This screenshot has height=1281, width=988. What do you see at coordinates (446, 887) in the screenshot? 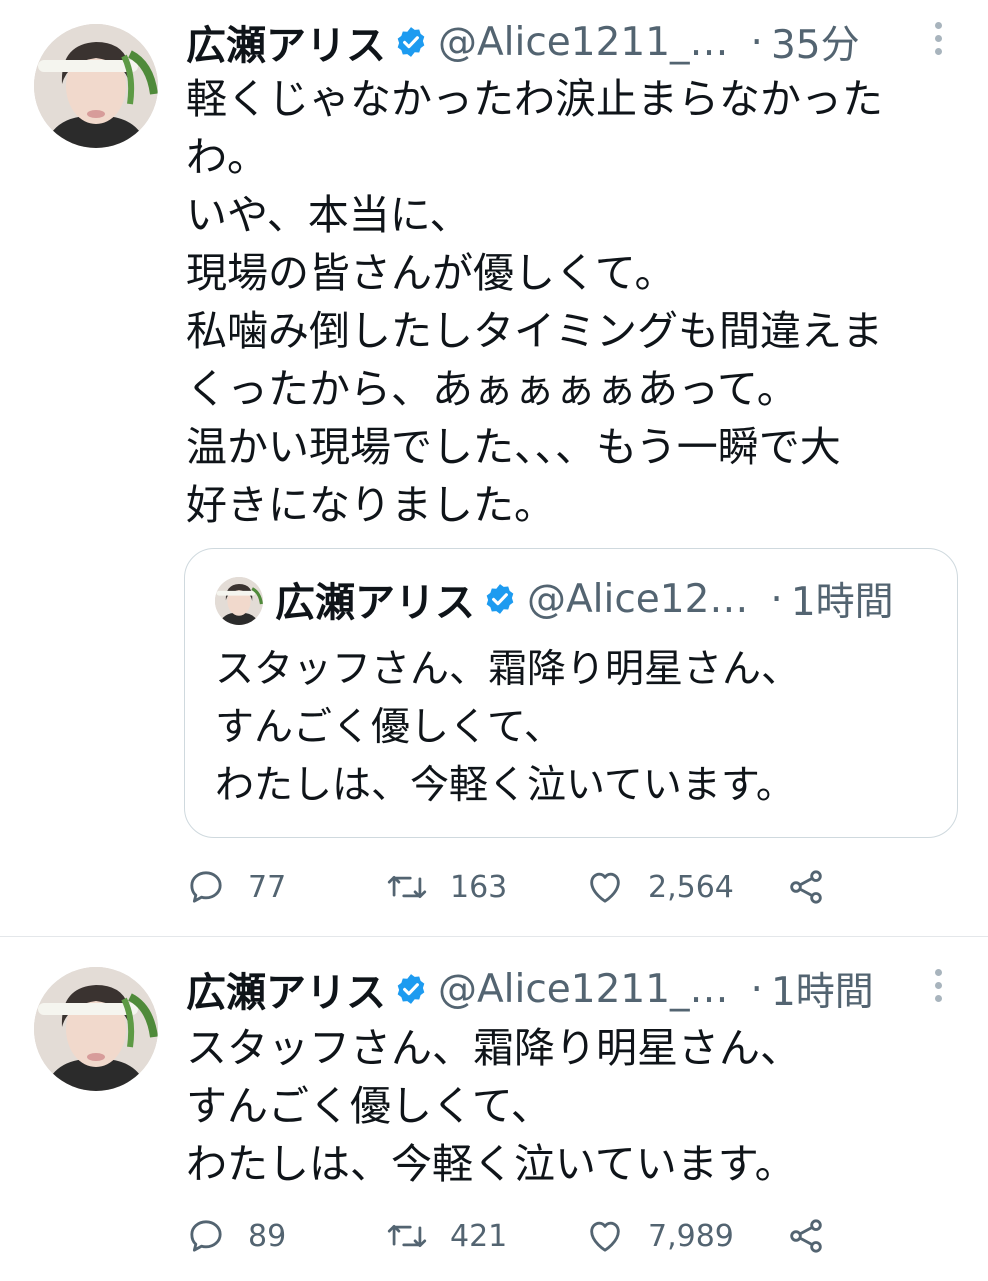
I see `retweet-button: 163` at bounding box center [446, 887].